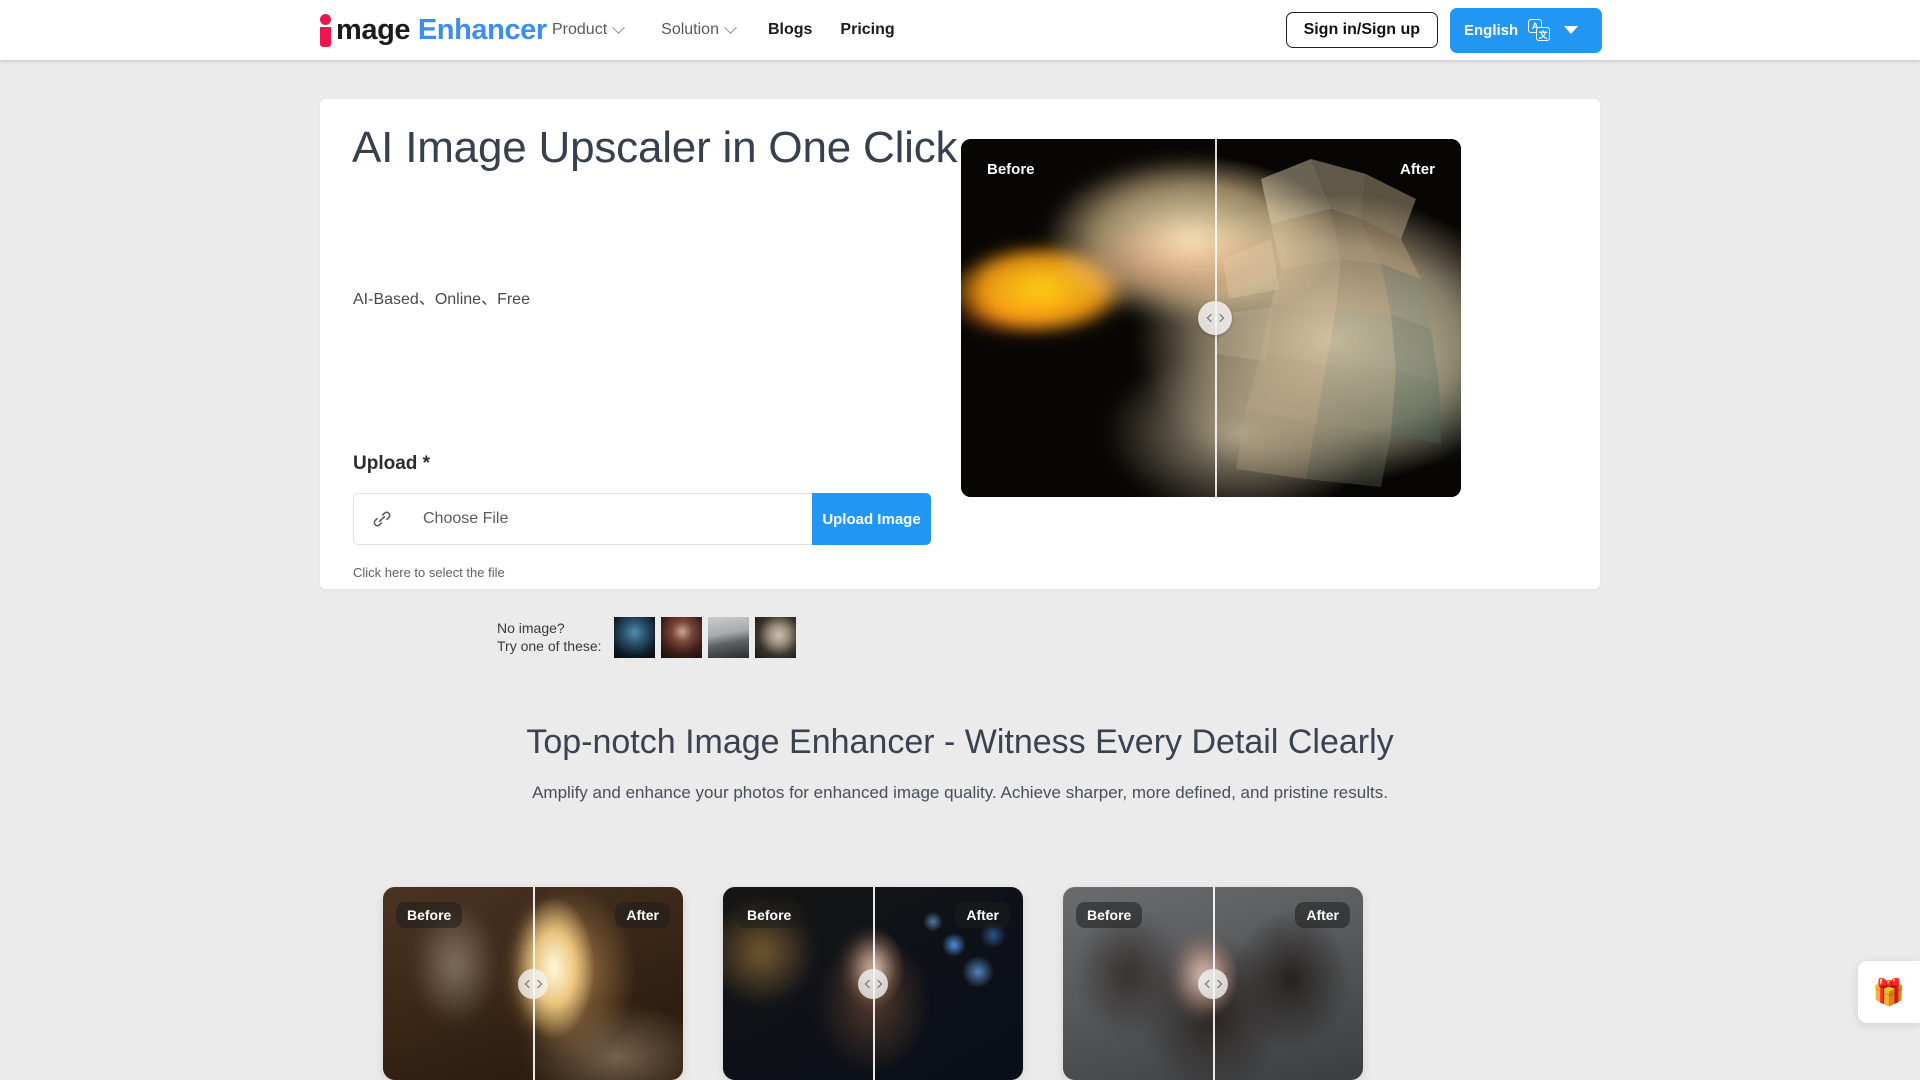 This screenshot has width=1920, height=1080. What do you see at coordinates (549, 645) in the screenshot?
I see `sample-label-line2: Try one of these:` at bounding box center [549, 645].